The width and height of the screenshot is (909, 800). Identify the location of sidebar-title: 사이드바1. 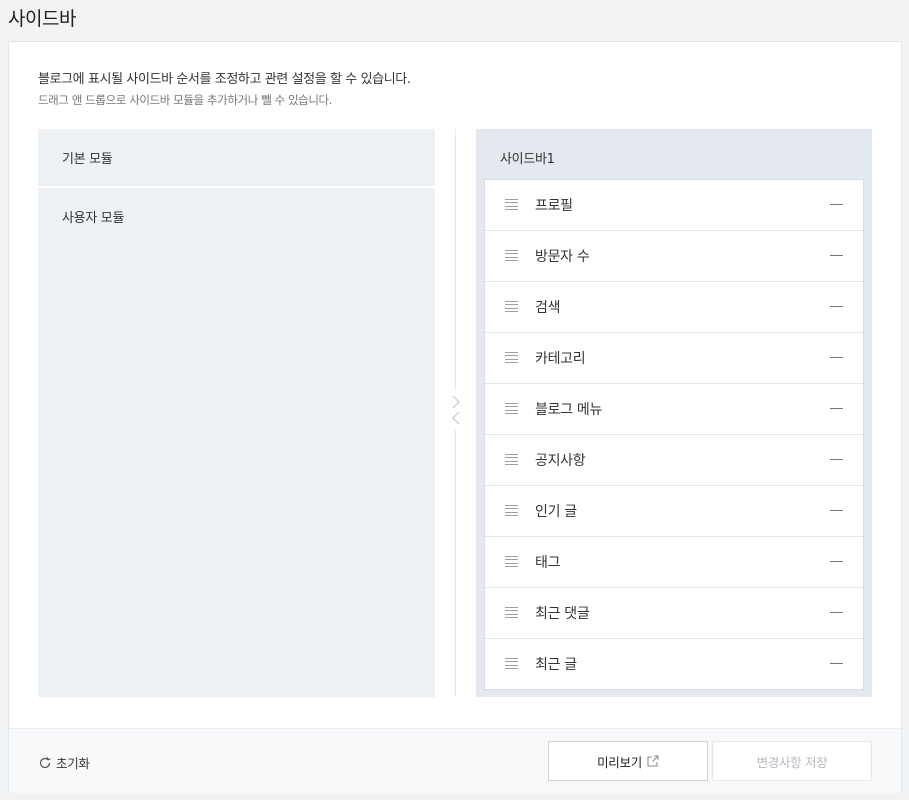
(527, 159).